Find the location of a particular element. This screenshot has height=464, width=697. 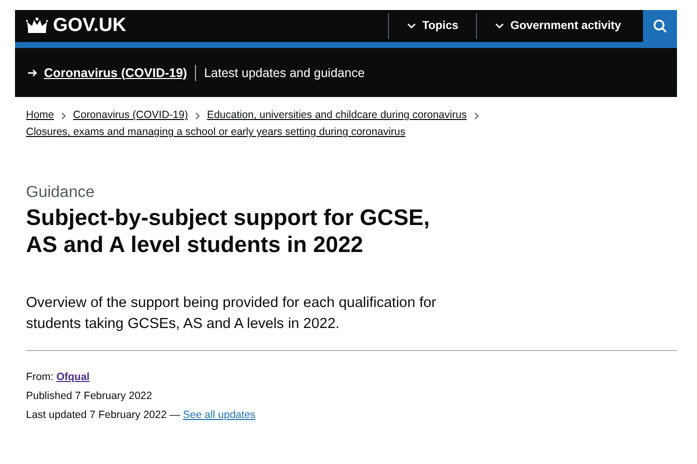

search-button is located at coordinates (660, 26).